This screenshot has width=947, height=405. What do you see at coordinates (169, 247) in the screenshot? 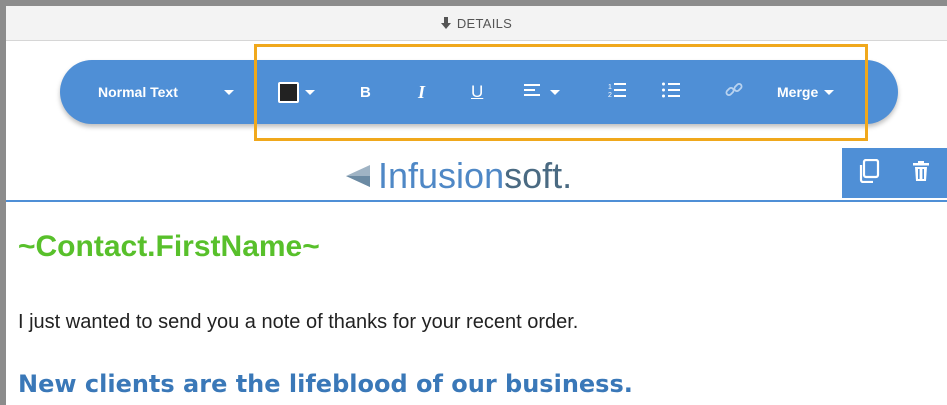
I see `greeting-merge-field: ~Contact.FirstName~` at bounding box center [169, 247].